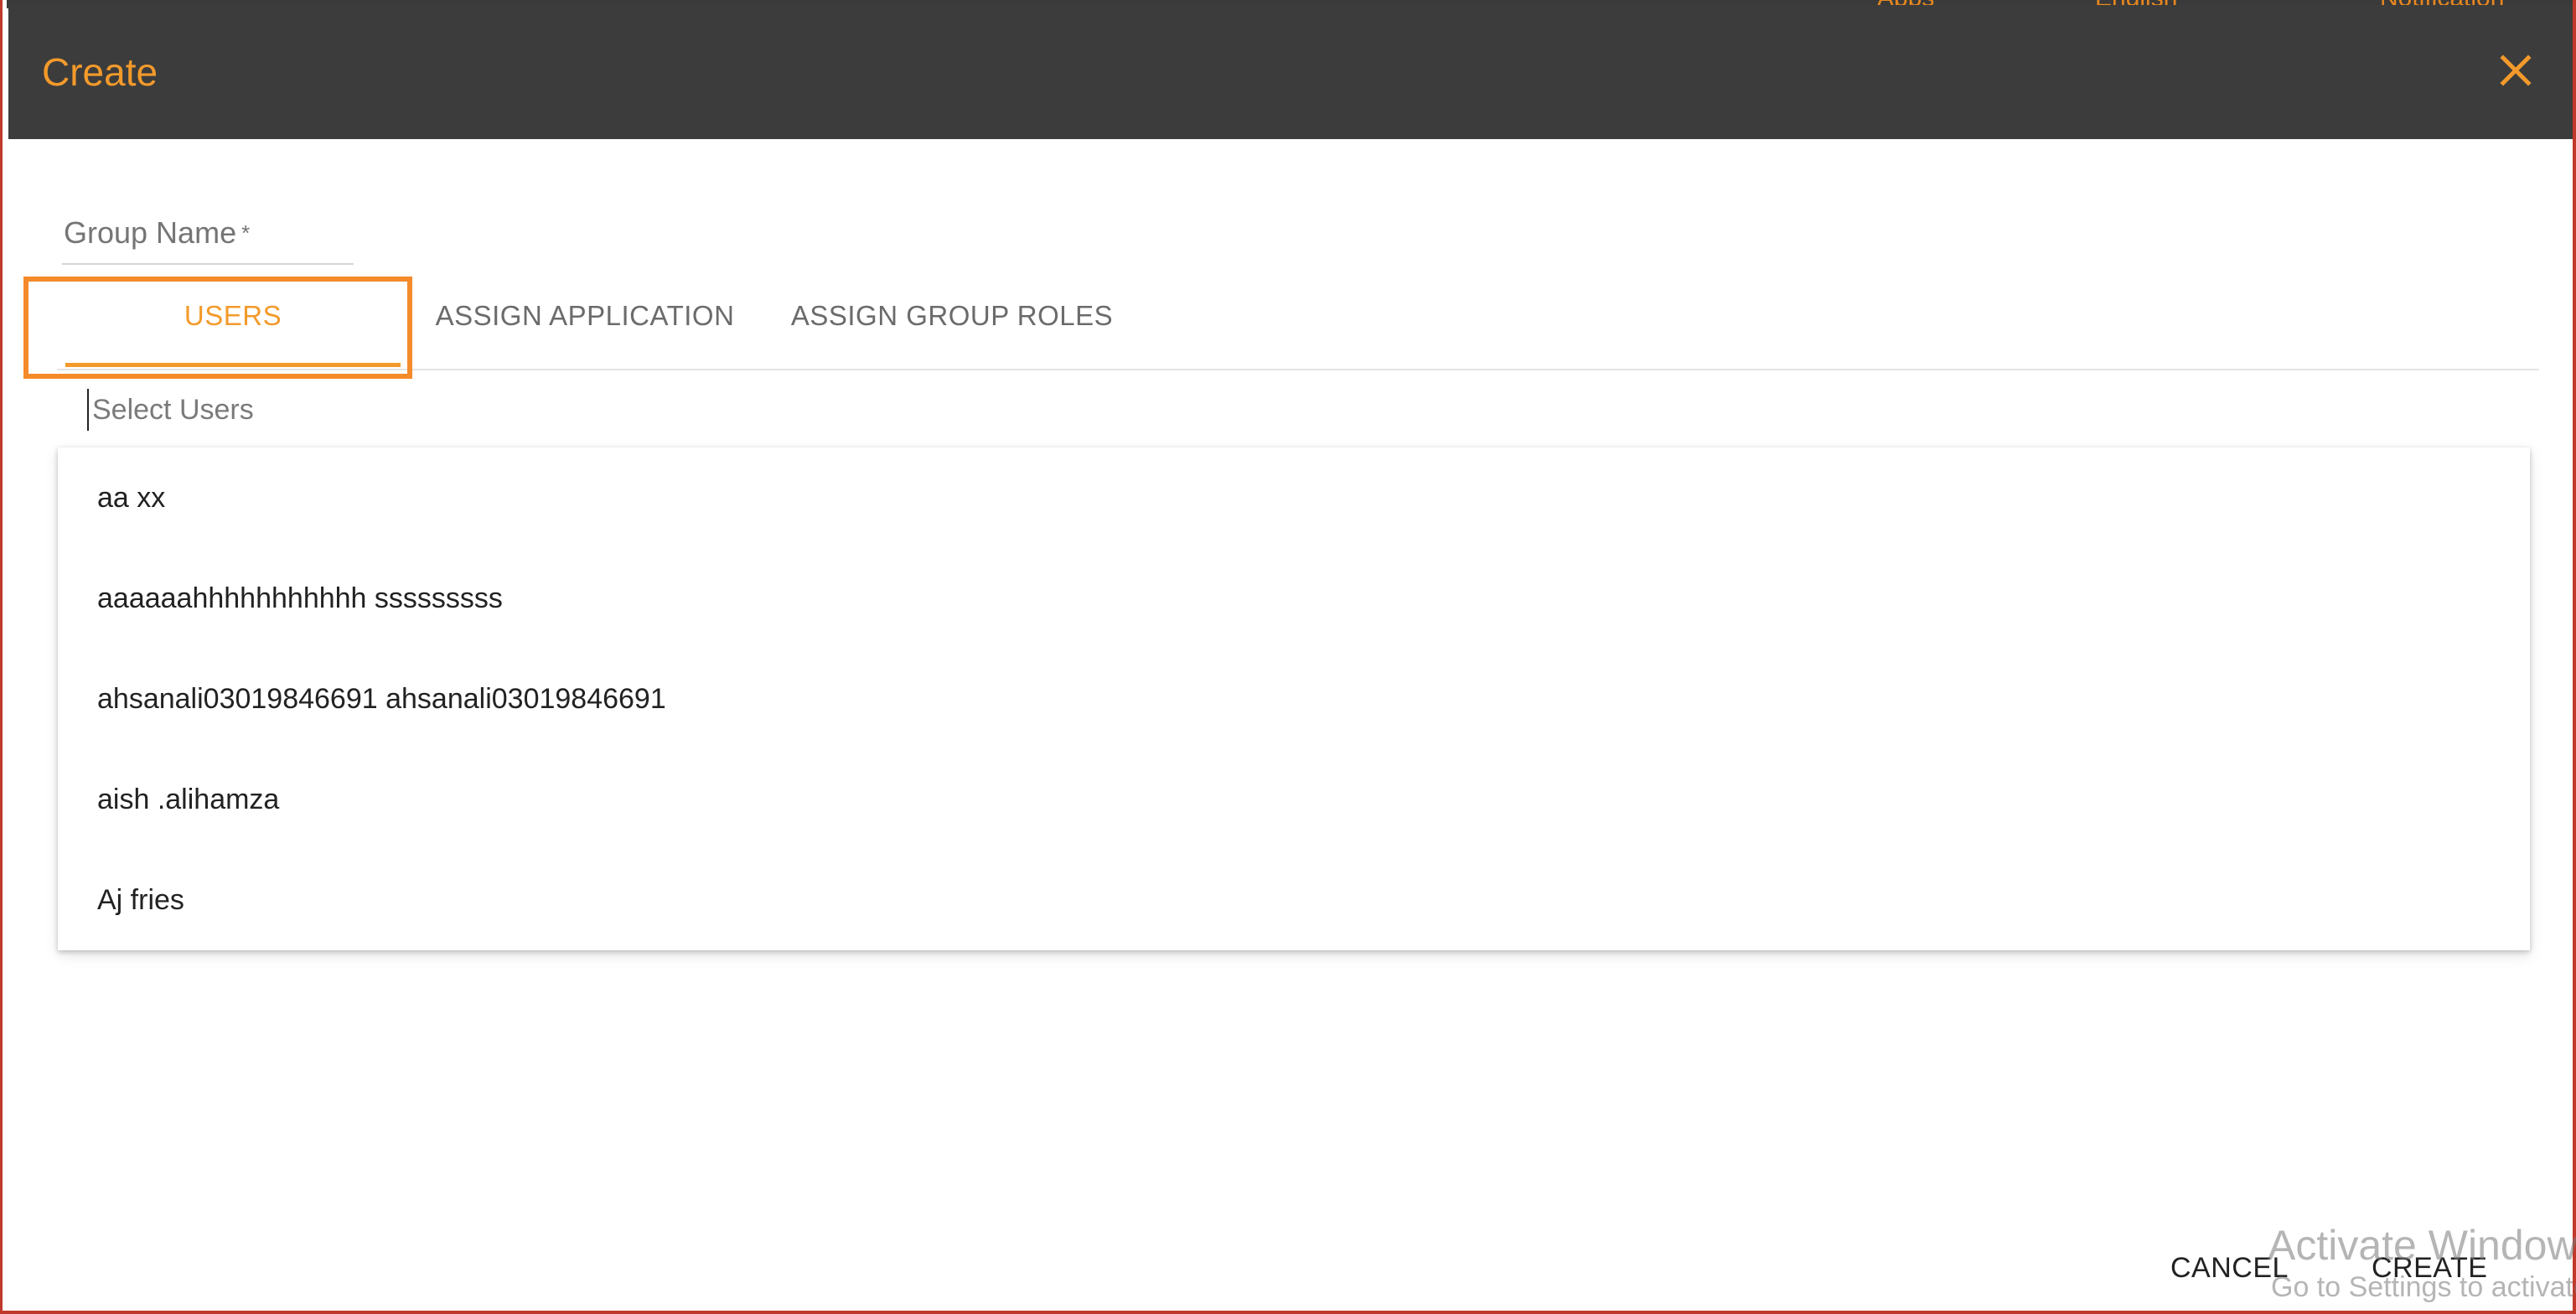 This screenshot has height=1314, width=2576. I want to click on user-option: Aj fries, so click(1294, 900).